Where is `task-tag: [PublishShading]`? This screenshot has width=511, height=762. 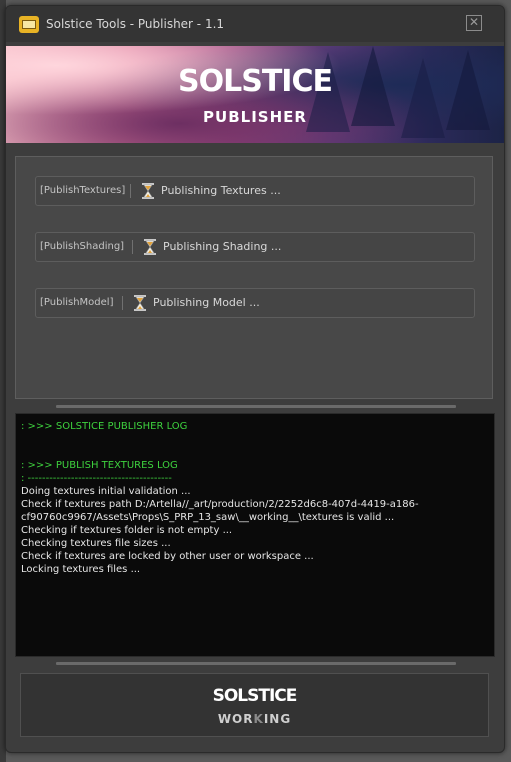
task-tag: [PublishShading] is located at coordinates (82, 246).